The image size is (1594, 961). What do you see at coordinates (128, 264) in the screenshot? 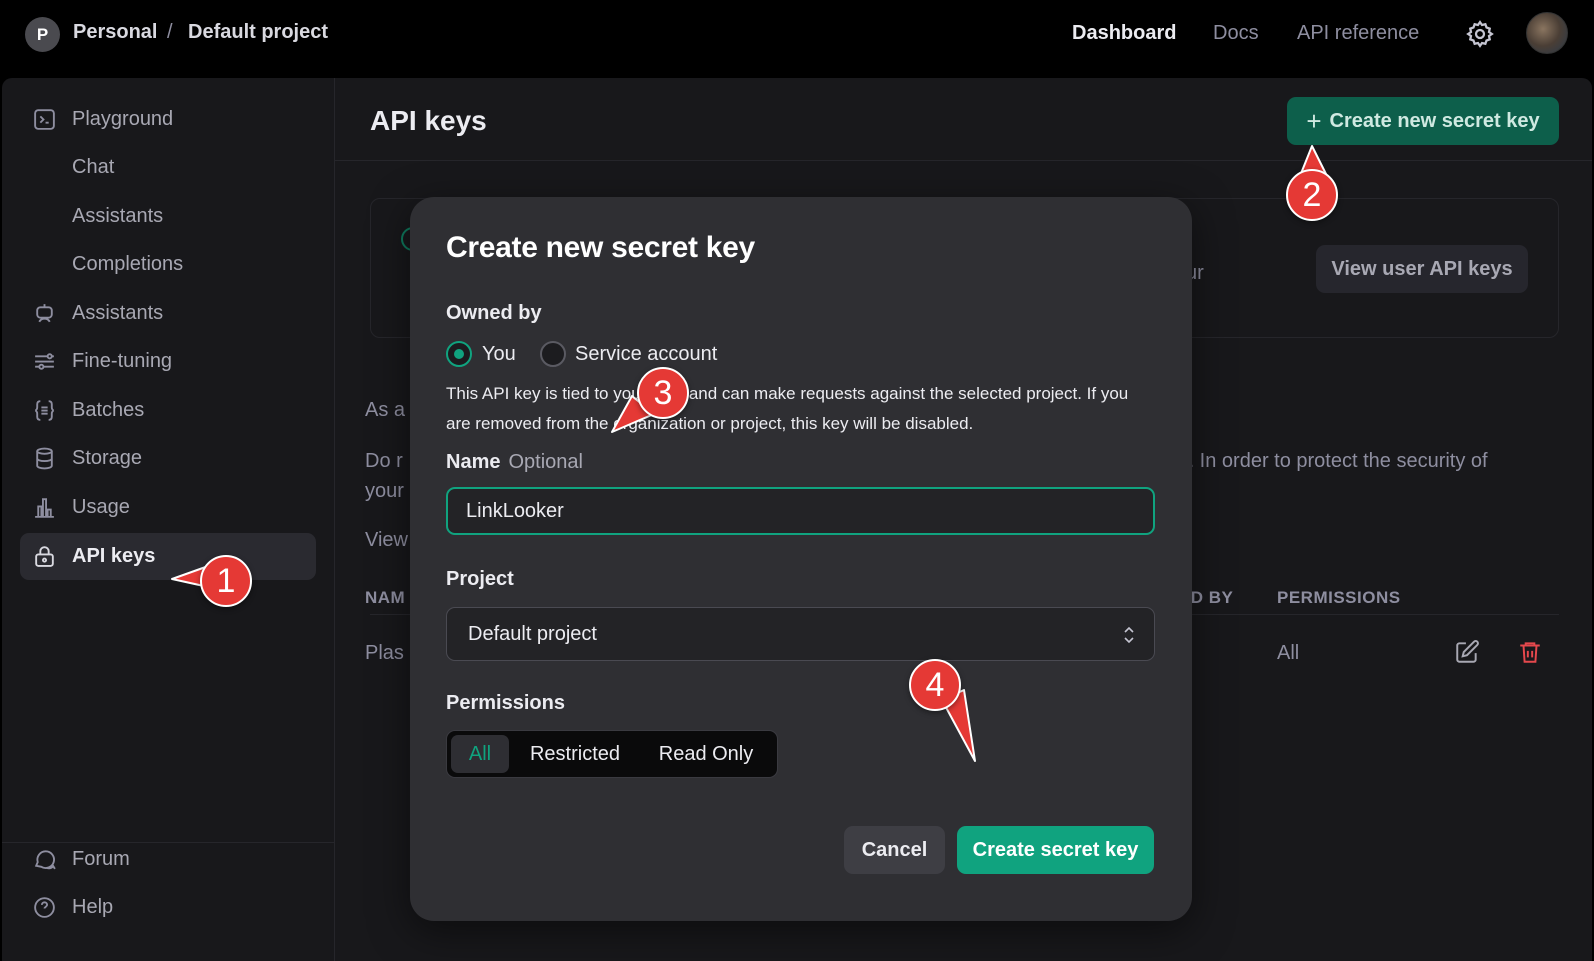
I see `sidebar-item-label: Completions` at bounding box center [128, 264].